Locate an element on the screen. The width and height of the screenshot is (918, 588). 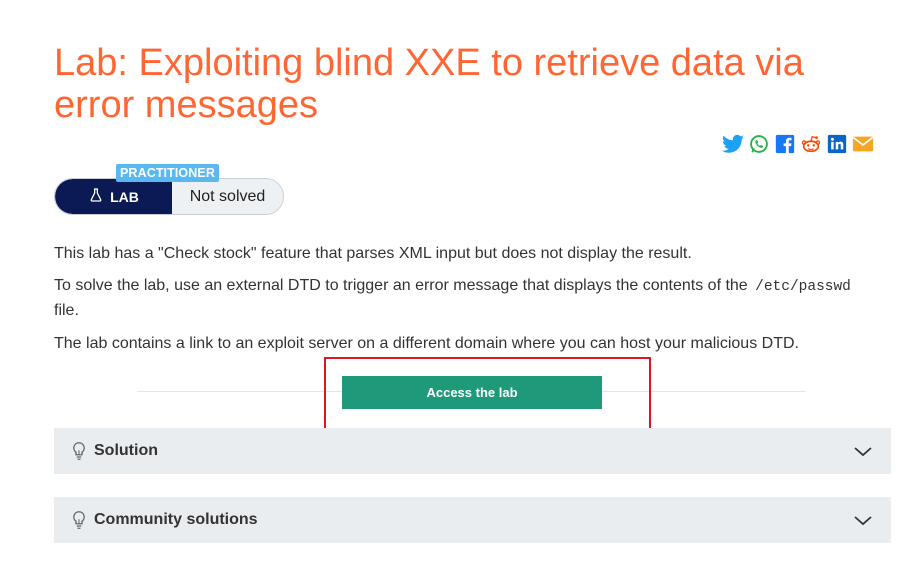
email-icon is located at coordinates (863, 144).